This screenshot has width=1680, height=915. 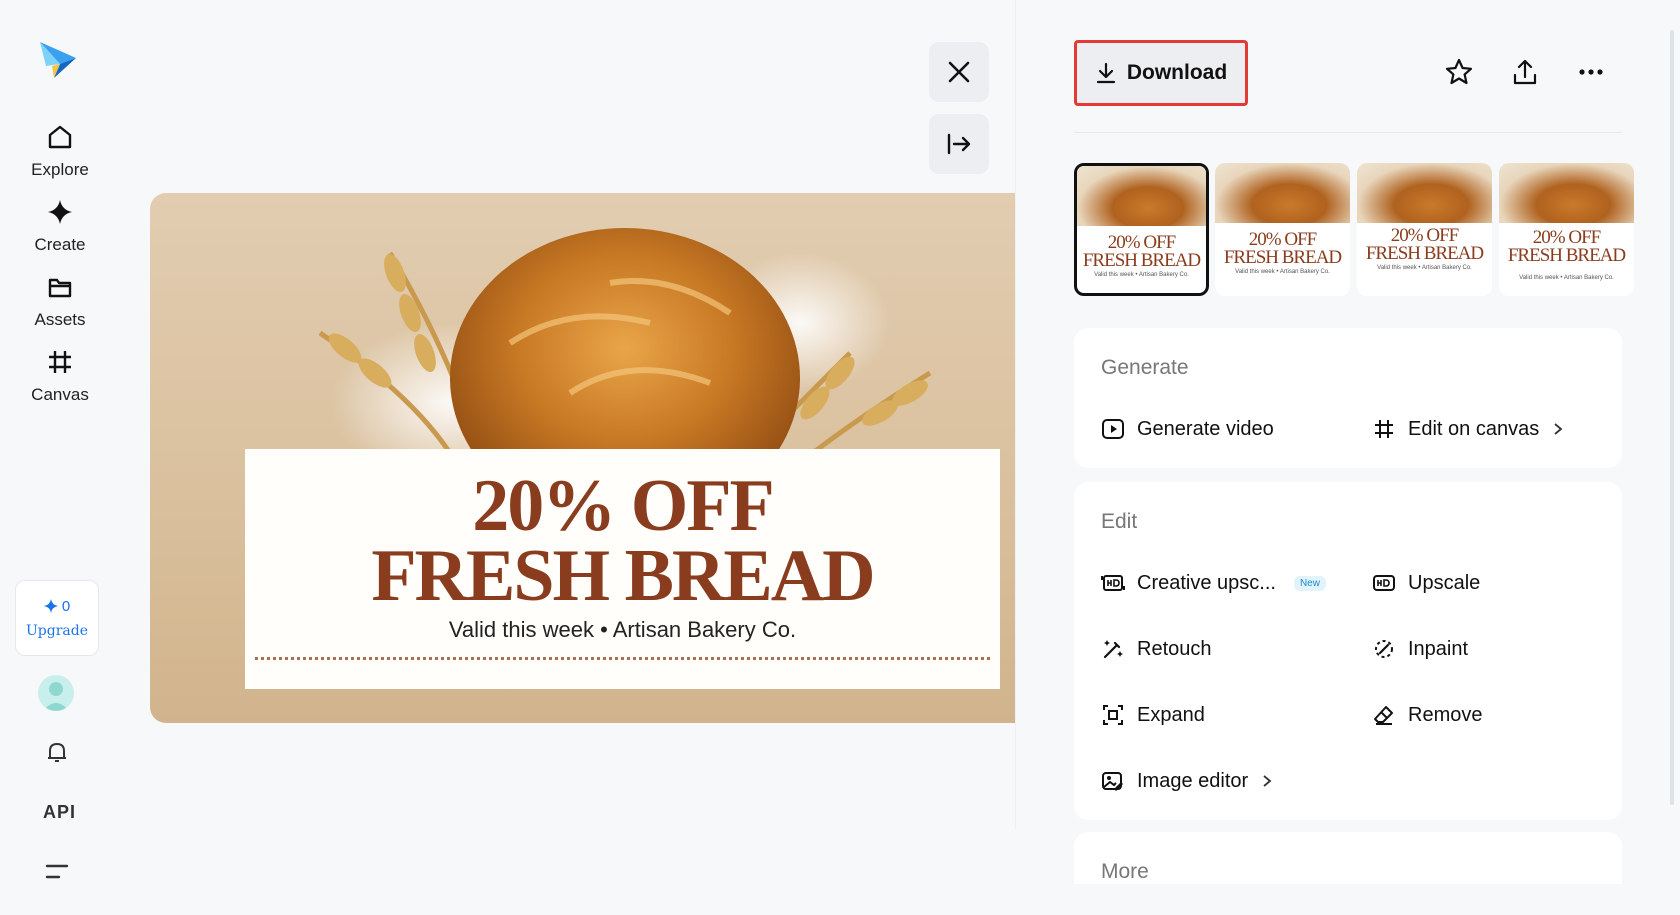 What do you see at coordinates (60, 288) in the screenshot?
I see `folder-icon` at bounding box center [60, 288].